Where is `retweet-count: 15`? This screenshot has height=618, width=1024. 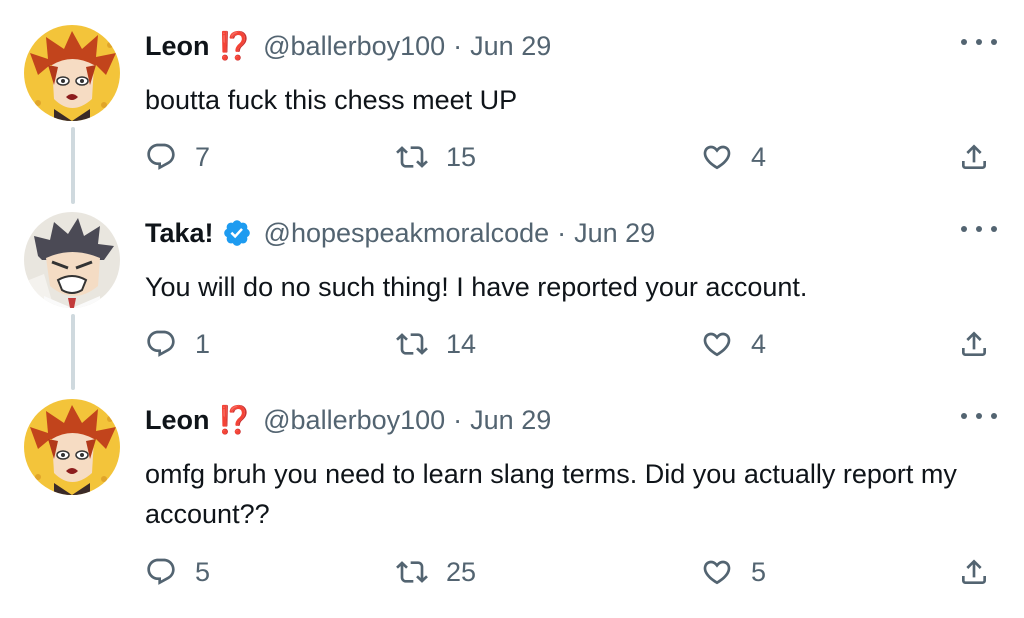 retweet-count: 15 is located at coordinates (461, 156).